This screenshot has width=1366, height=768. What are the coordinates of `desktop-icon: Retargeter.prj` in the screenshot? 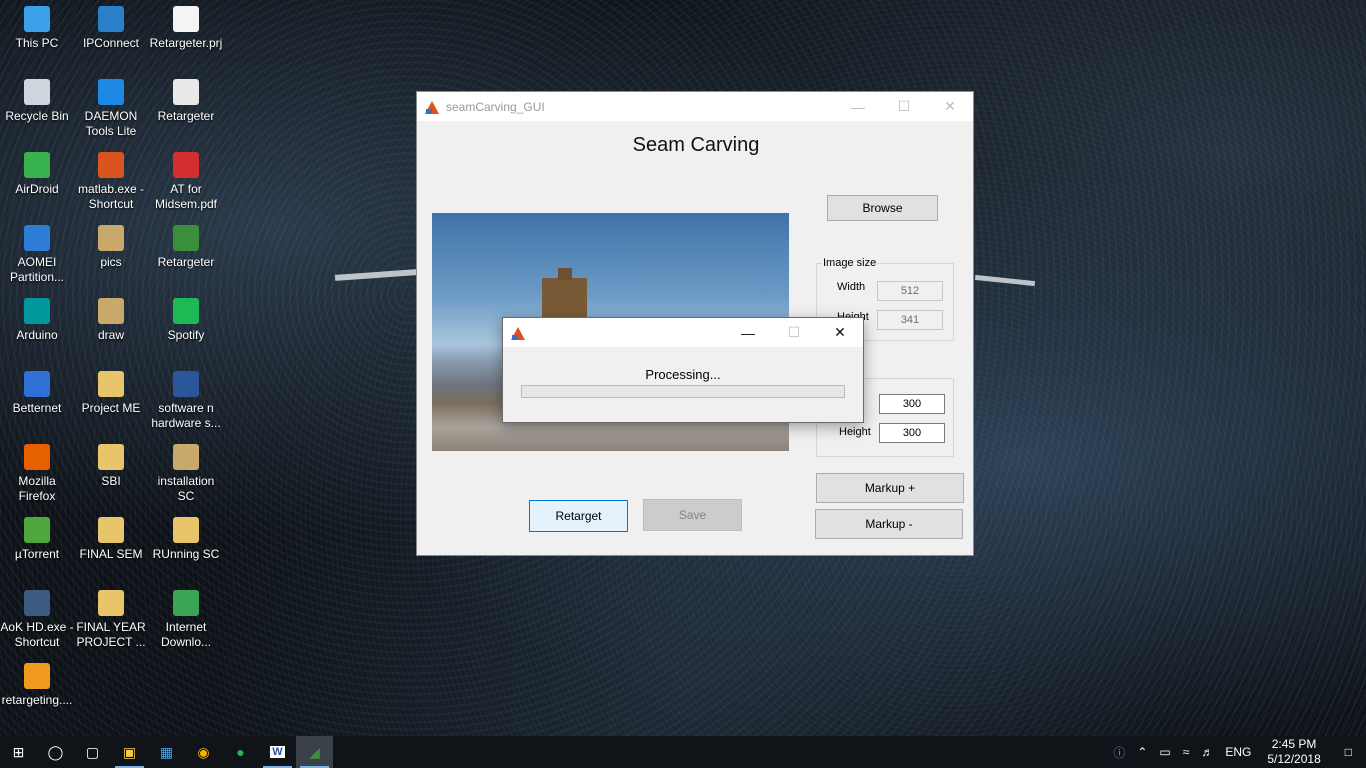 It's located at (186, 28).